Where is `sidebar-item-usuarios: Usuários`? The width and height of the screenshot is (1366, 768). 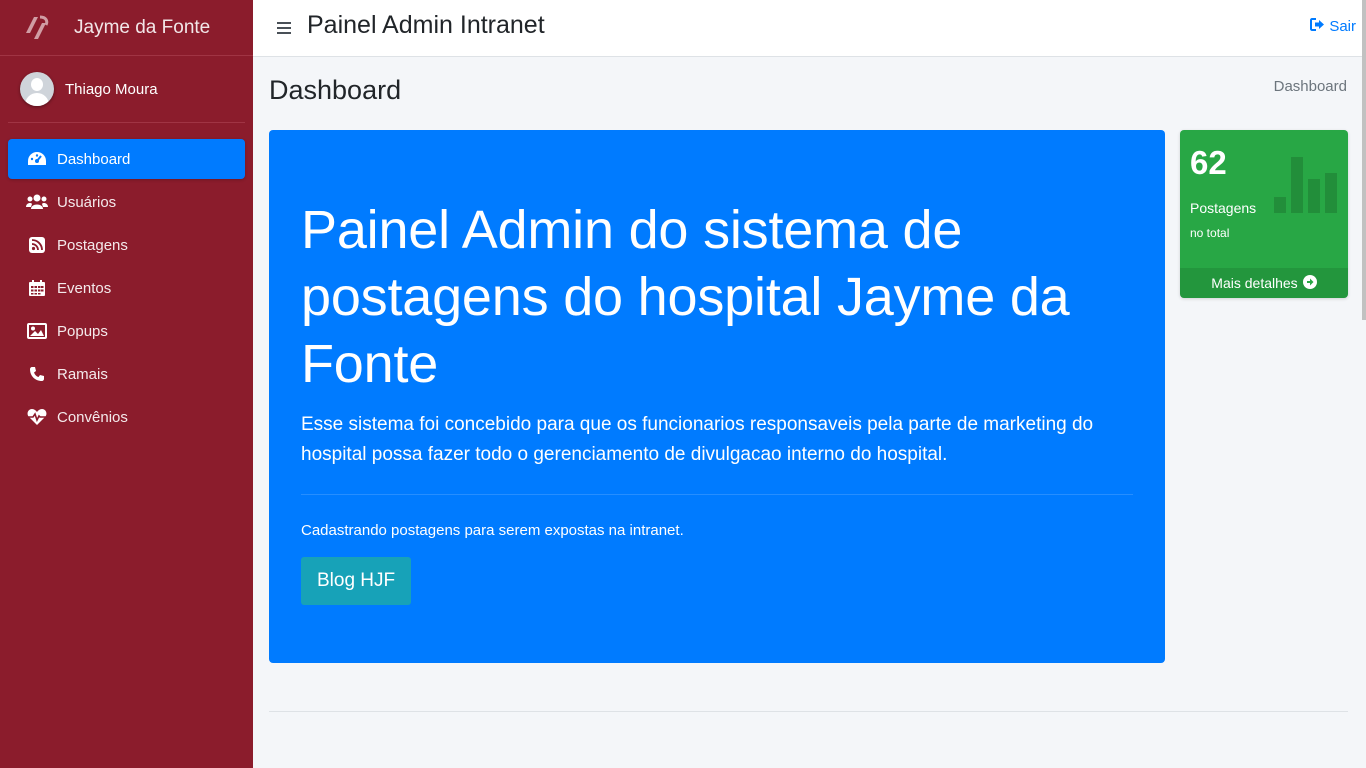 sidebar-item-usuarios: Usuários is located at coordinates (126, 202).